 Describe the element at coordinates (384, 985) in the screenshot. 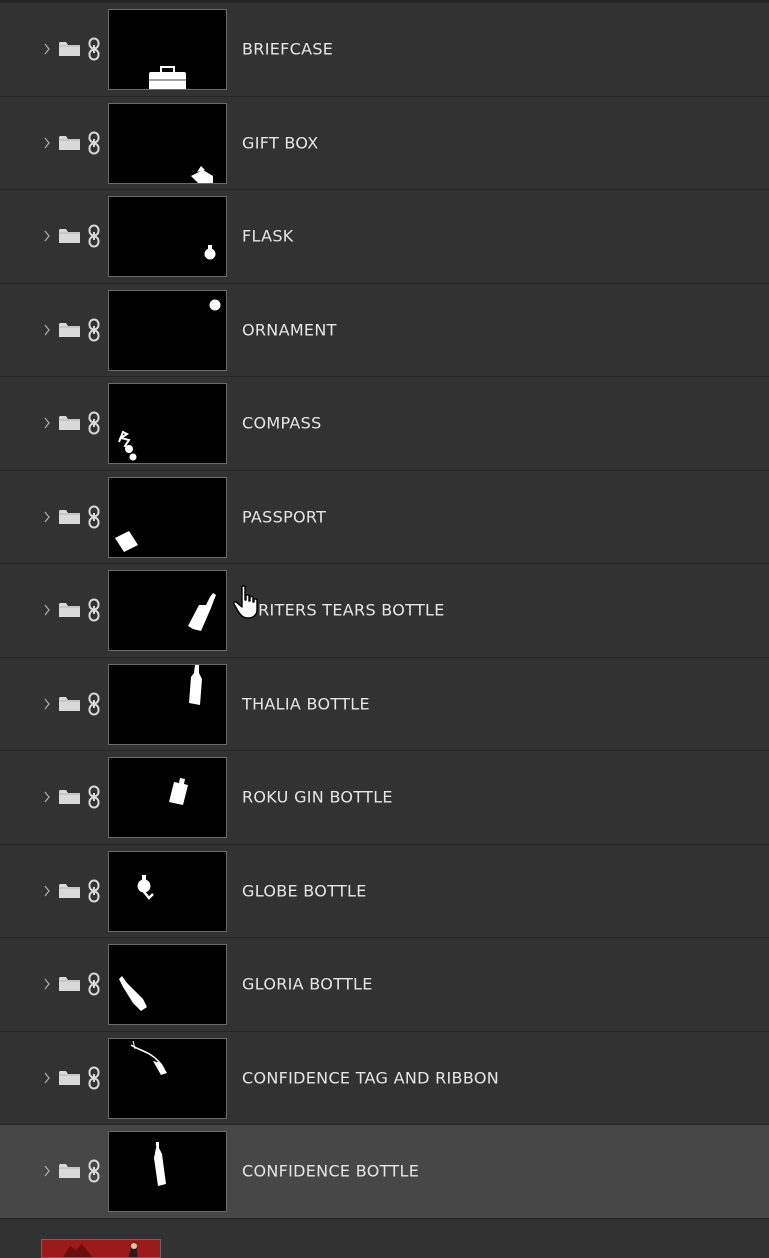

I see `layer-row: GLORIA BOTTLE` at that location.